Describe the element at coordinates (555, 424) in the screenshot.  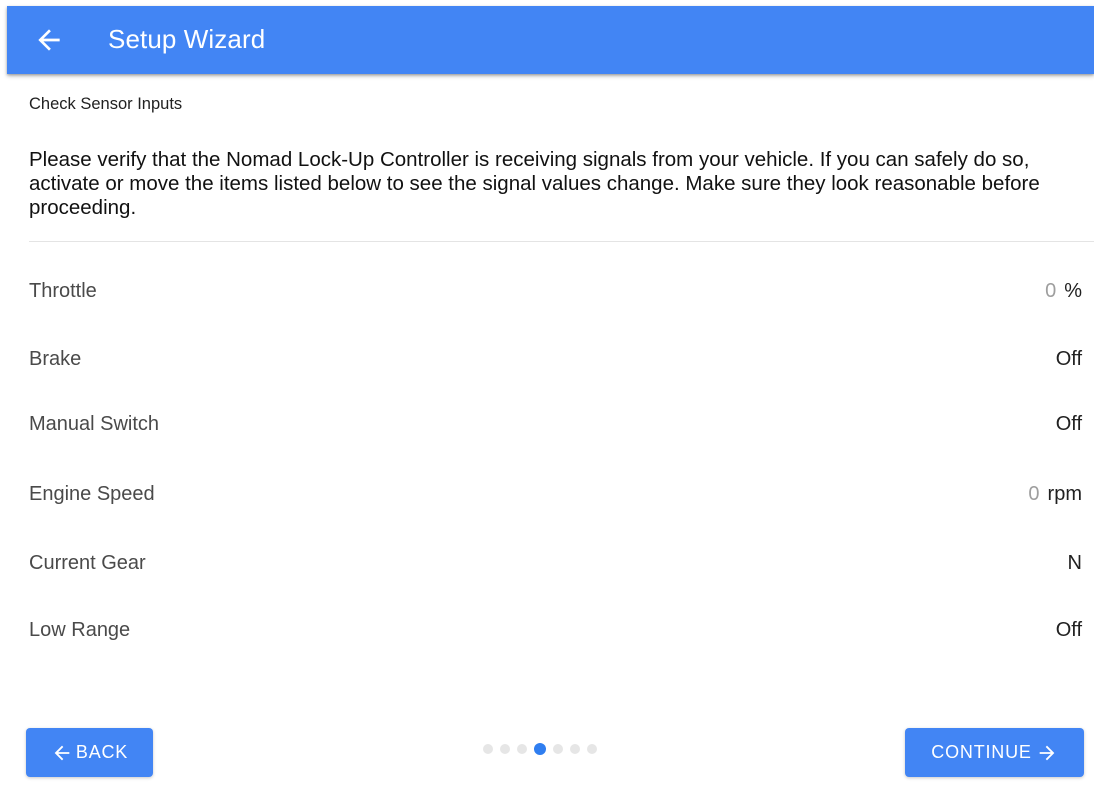
I see `sensor-row-manual-switch: Manual Switch Off` at that location.